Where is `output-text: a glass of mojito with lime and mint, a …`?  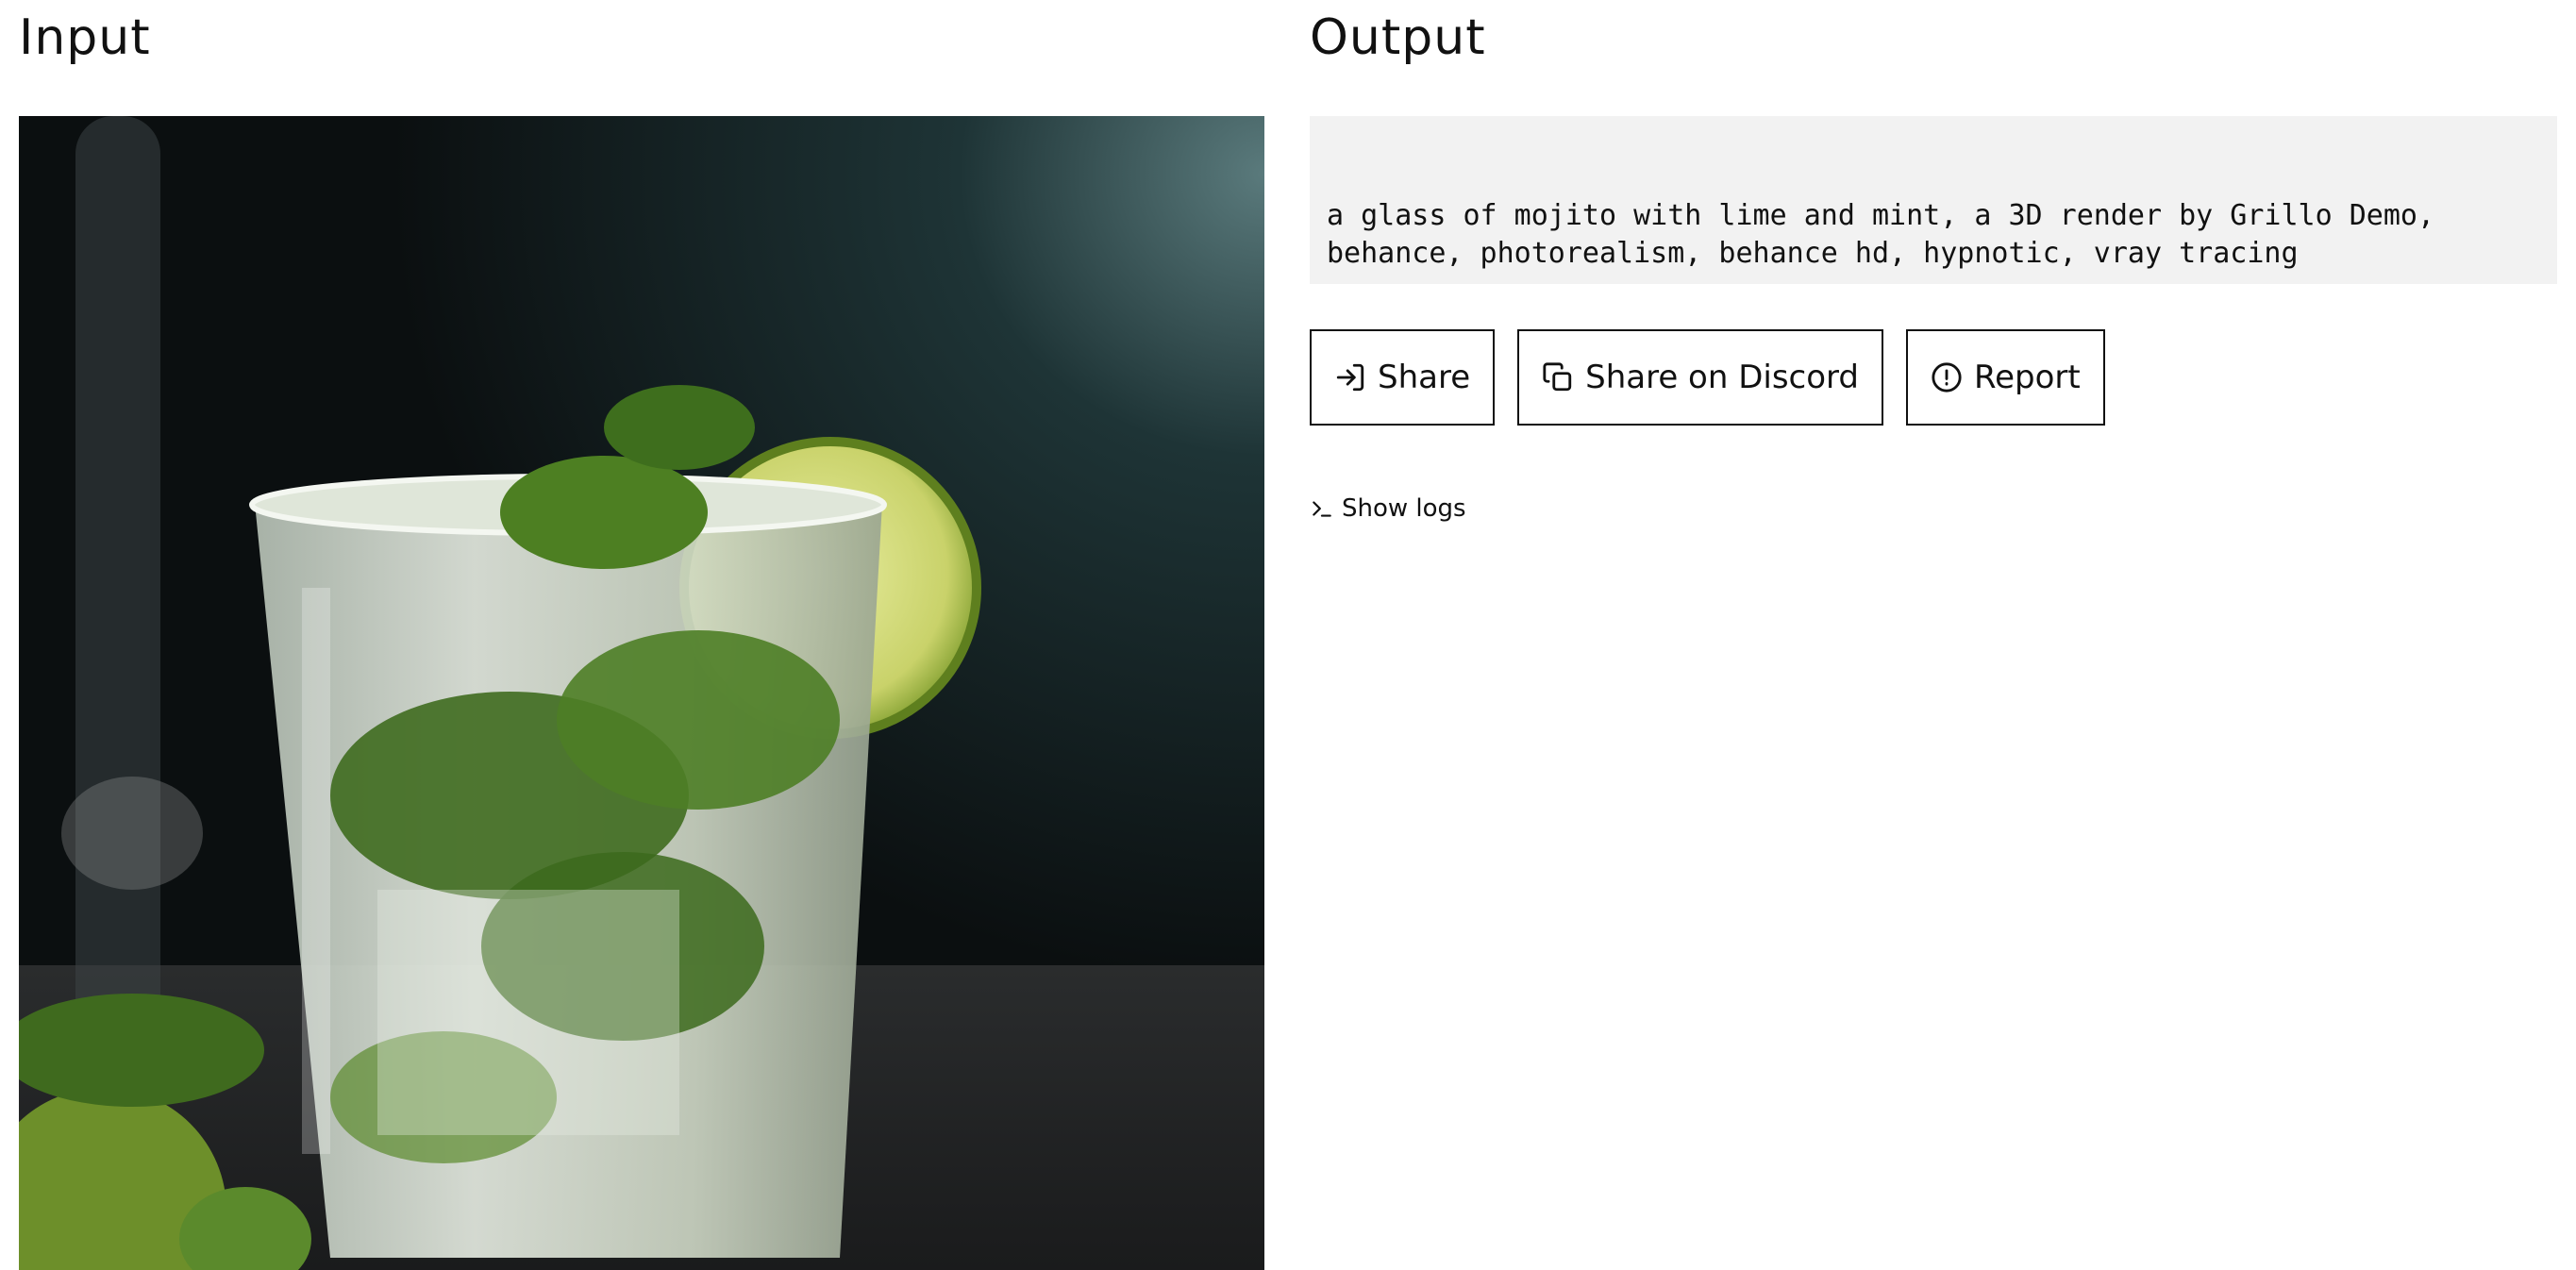 output-text: a glass of mojito with lime and mint, a … is located at coordinates (1933, 200).